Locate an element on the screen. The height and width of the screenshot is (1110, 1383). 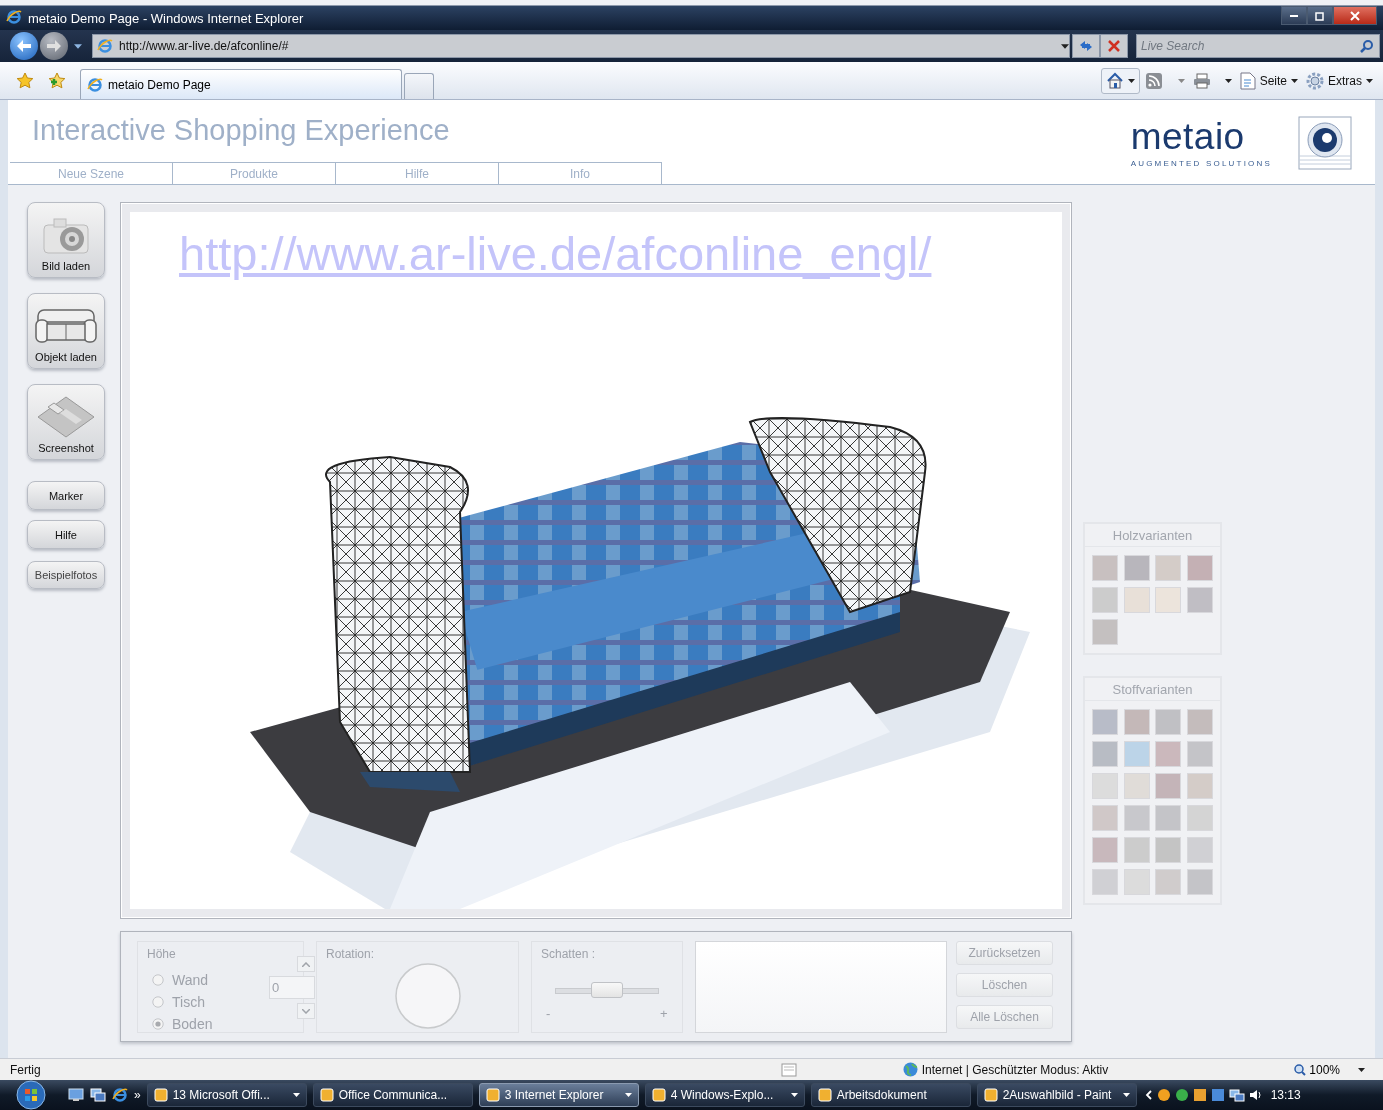
restore-button is located at coordinates (1320, 15).